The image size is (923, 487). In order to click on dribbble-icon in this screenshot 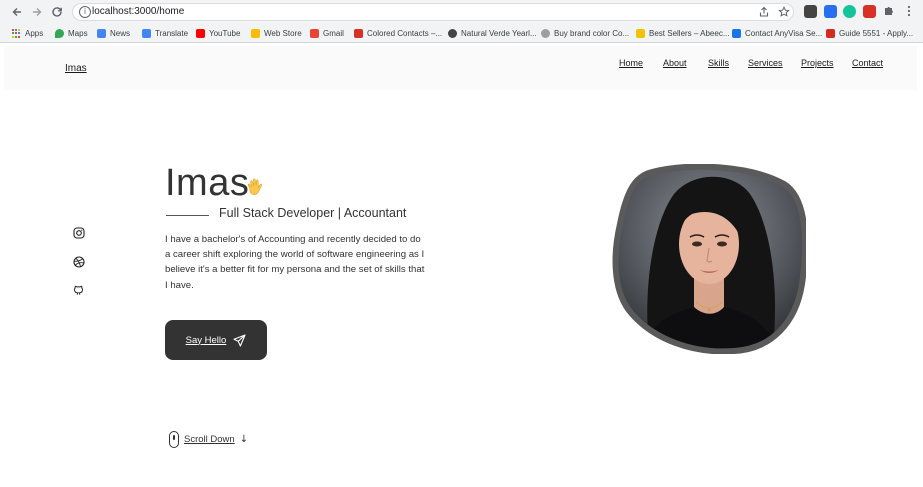, I will do `click(79, 261)`.